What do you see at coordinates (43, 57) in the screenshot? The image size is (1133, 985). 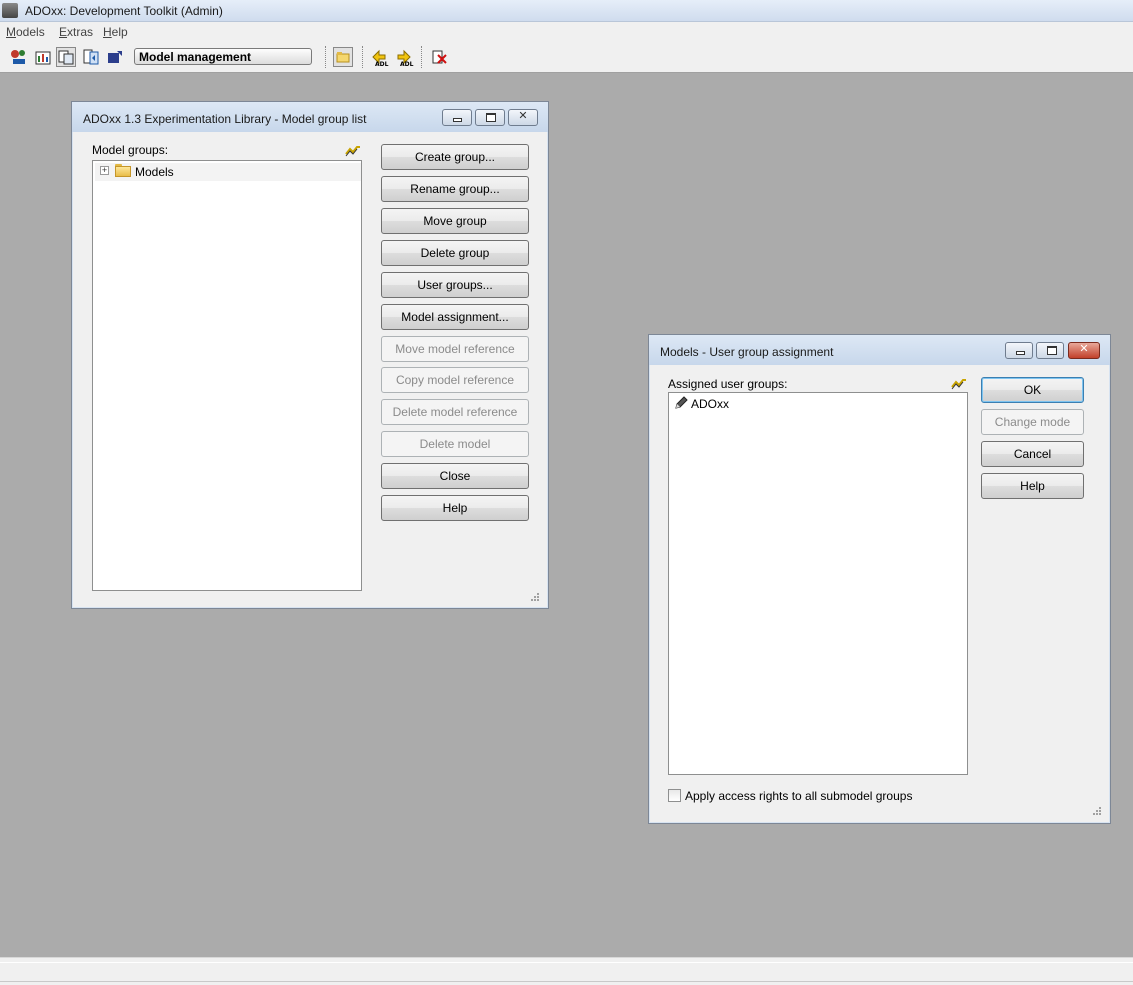 I see `analysis-icon` at bounding box center [43, 57].